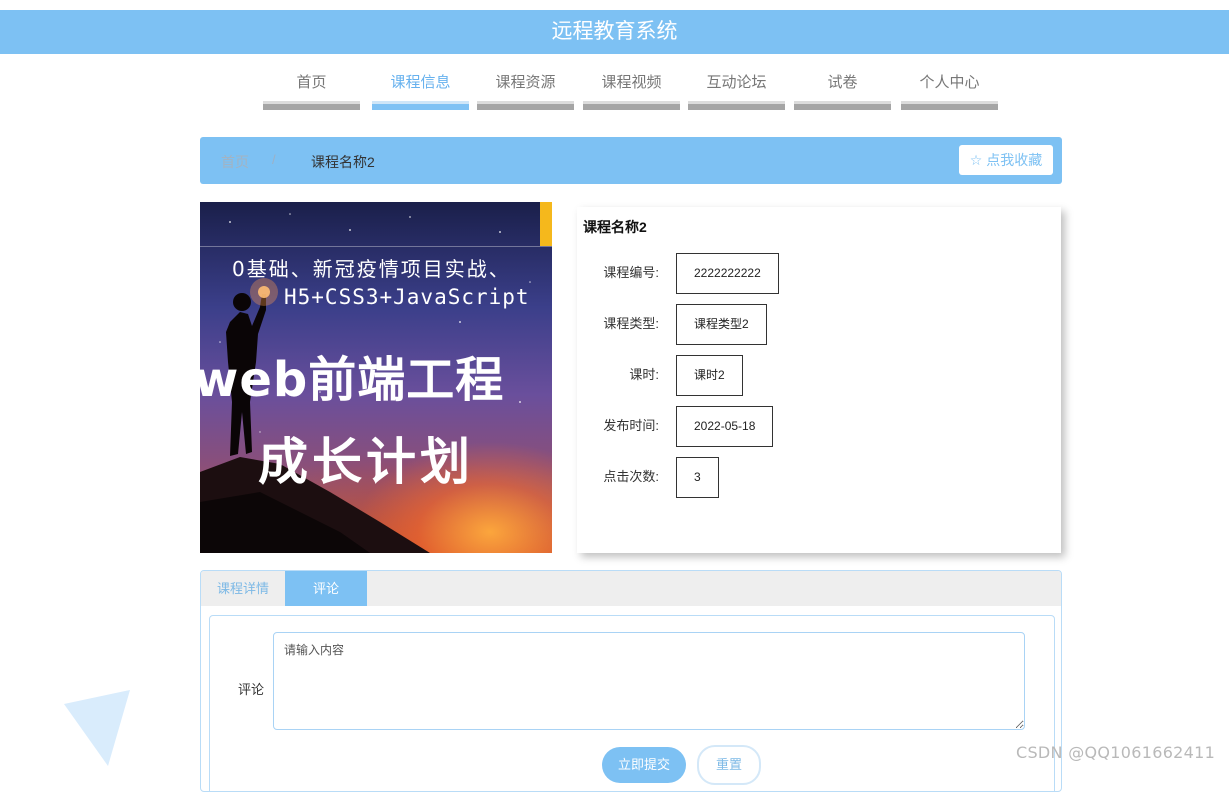 Image resolution: width=1229 pixels, height=792 pixels. What do you see at coordinates (366, 462) in the screenshot?
I see `cover-text-line4: 成长计划` at bounding box center [366, 462].